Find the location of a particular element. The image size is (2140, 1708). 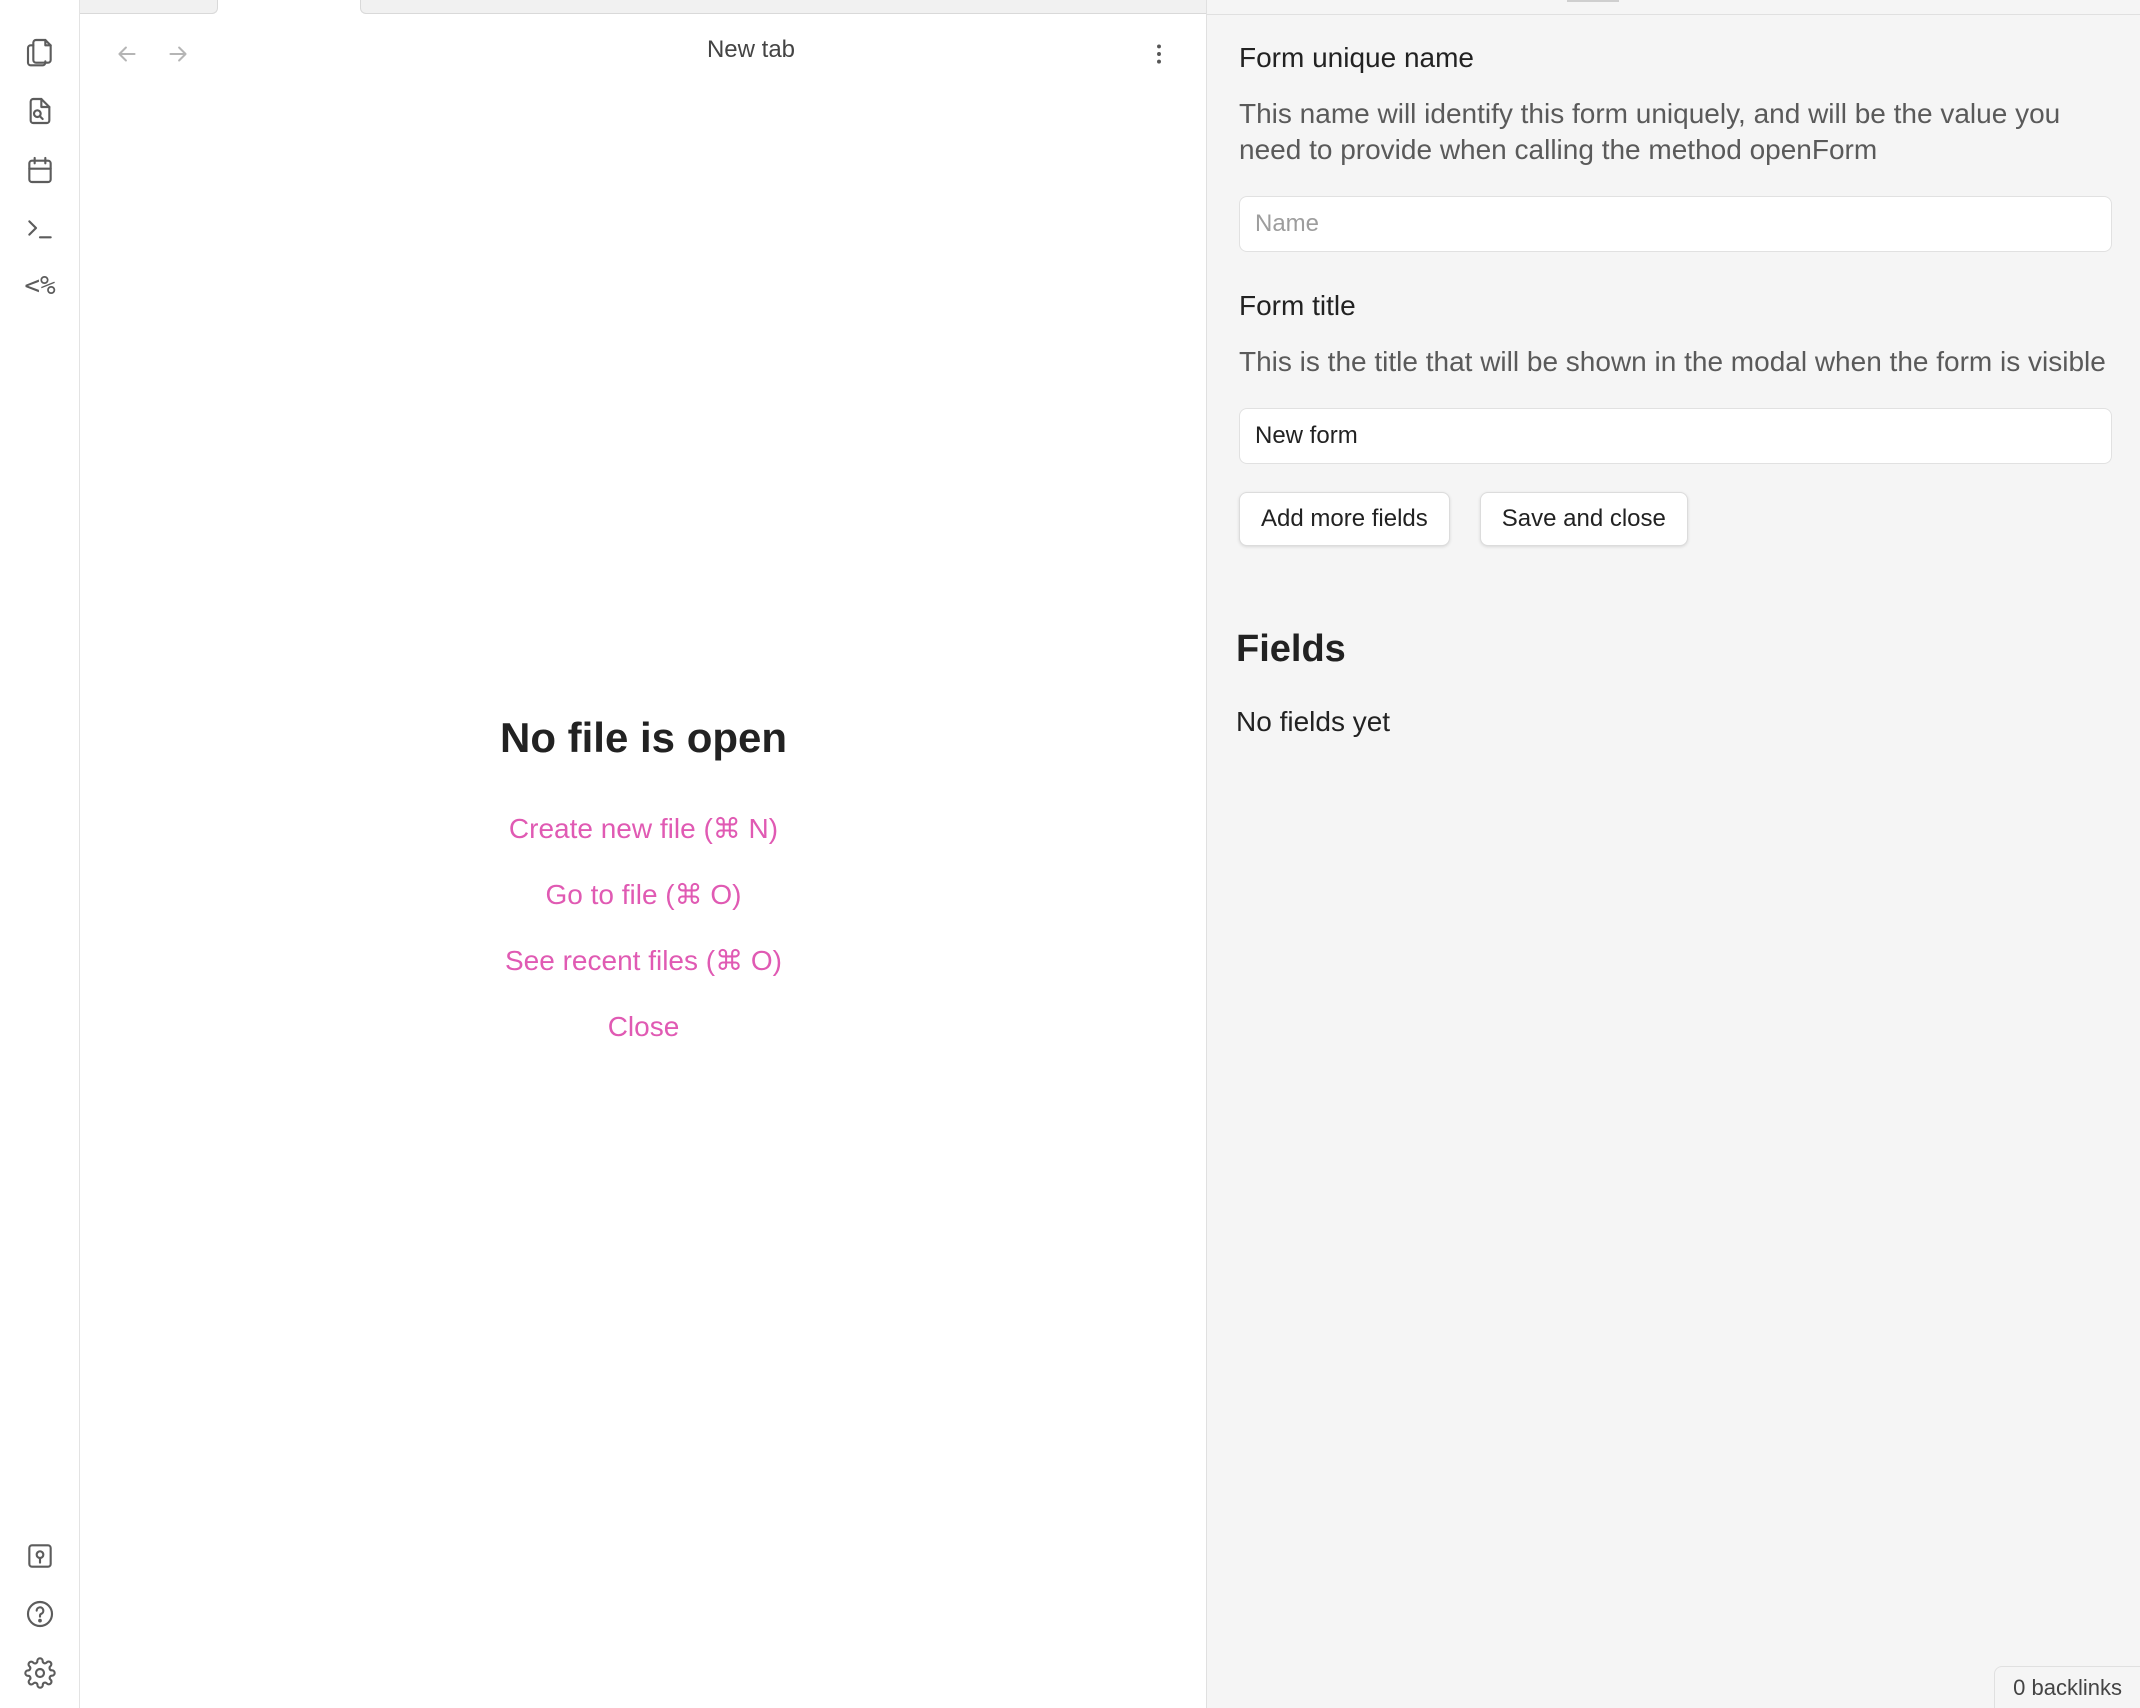

tab-next is located at coordinates (783, 7).